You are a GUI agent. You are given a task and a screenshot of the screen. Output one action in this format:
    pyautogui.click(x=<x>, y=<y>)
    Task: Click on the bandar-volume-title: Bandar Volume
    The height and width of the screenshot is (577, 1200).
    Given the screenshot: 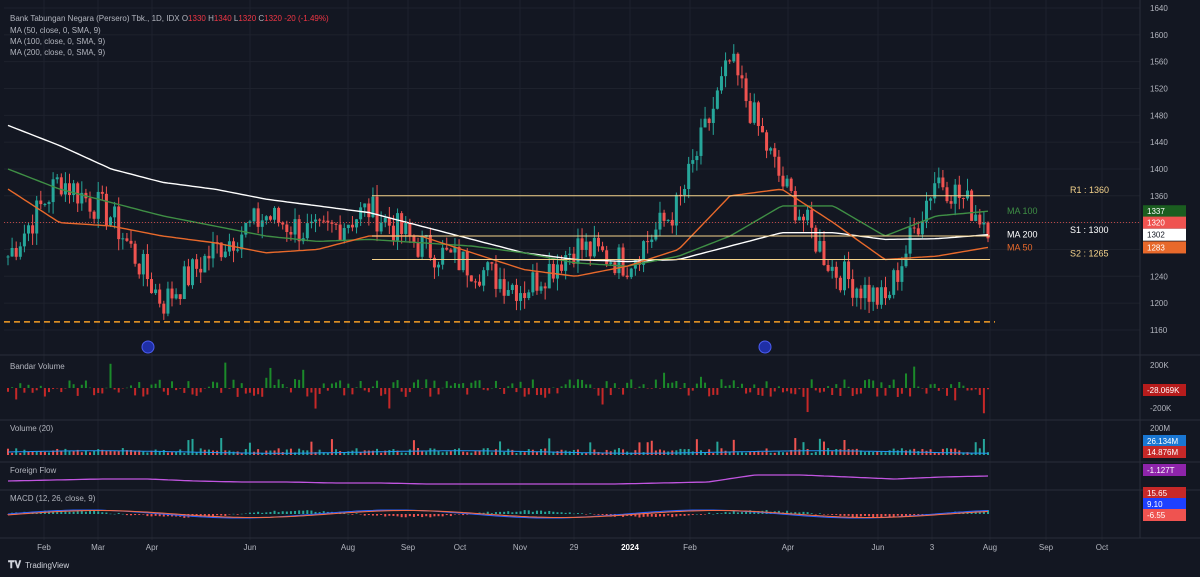 What is the action you would take?
    pyautogui.click(x=37, y=366)
    